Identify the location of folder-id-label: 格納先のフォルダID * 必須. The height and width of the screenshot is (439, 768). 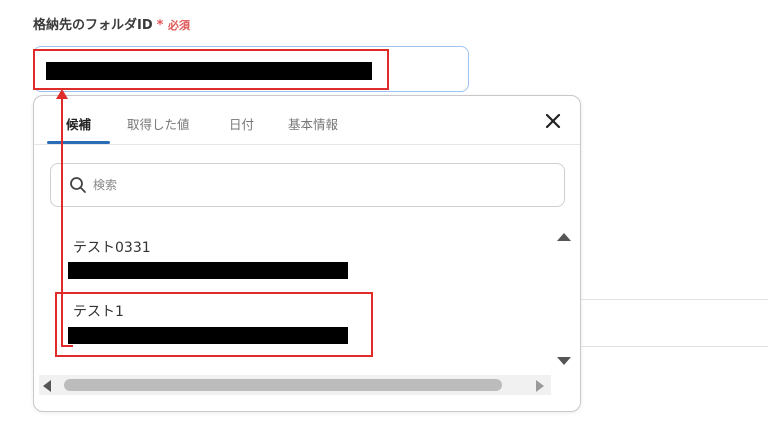
(111, 23).